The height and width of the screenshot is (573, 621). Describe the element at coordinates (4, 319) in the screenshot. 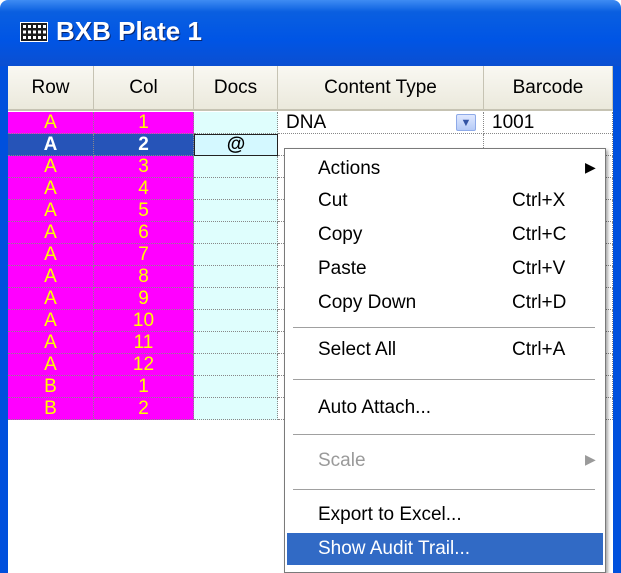

I see `window-frame-left` at that location.